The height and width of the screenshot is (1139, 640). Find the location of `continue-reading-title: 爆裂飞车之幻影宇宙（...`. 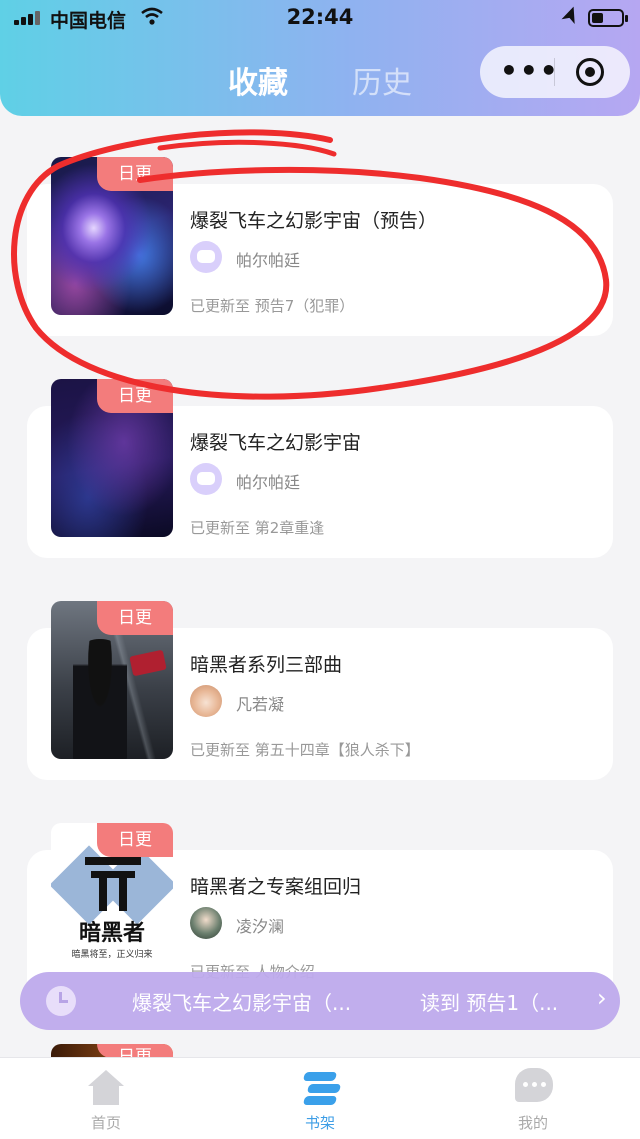

continue-reading-title: 爆裂飞车之幻影宇宙（... is located at coordinates (242, 1003).